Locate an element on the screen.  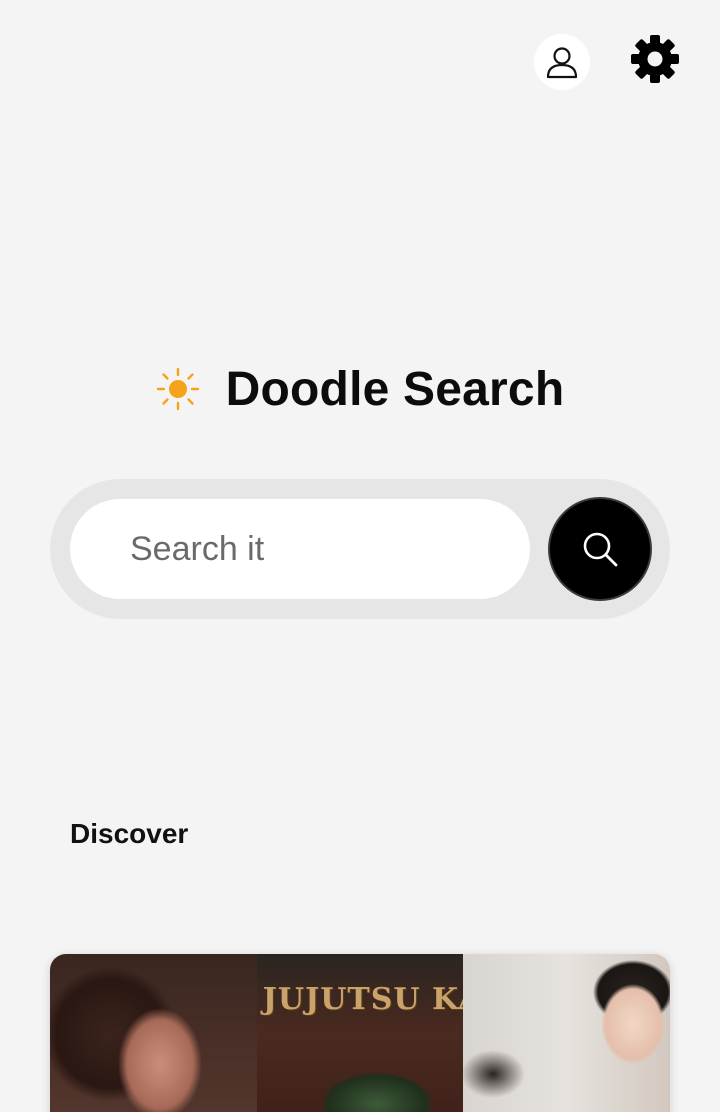
profile-button is located at coordinates (562, 62).